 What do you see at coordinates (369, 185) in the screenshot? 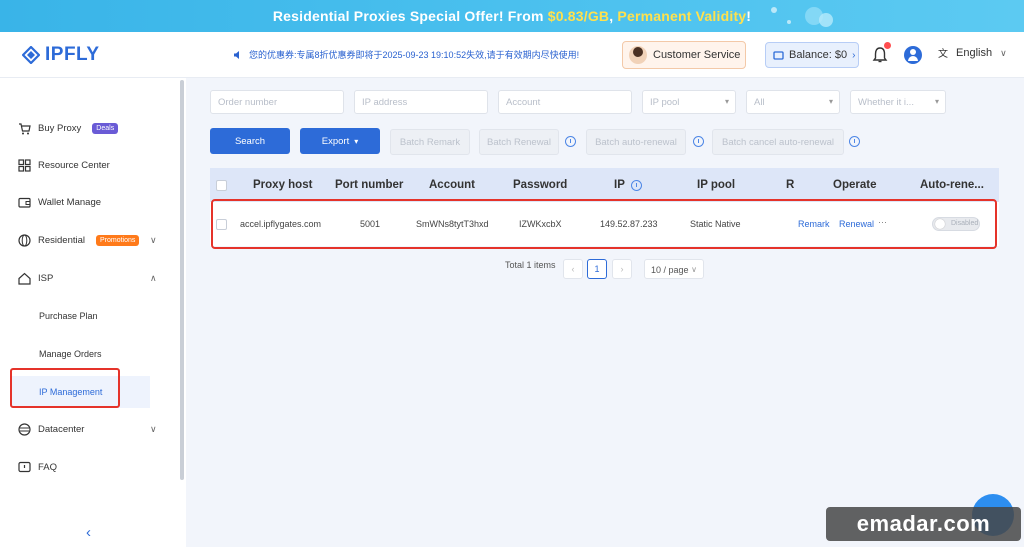
I see `column-header-port: Port number` at bounding box center [369, 185].